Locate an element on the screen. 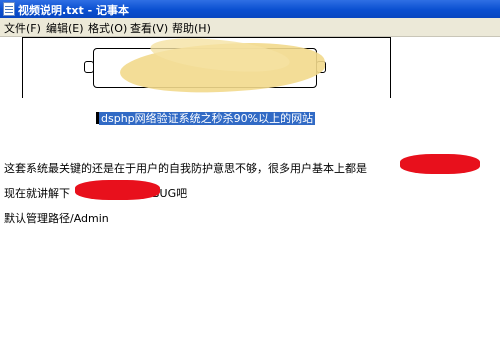  window-title: 视频说明.txt - 记事本 is located at coordinates (74, 10).